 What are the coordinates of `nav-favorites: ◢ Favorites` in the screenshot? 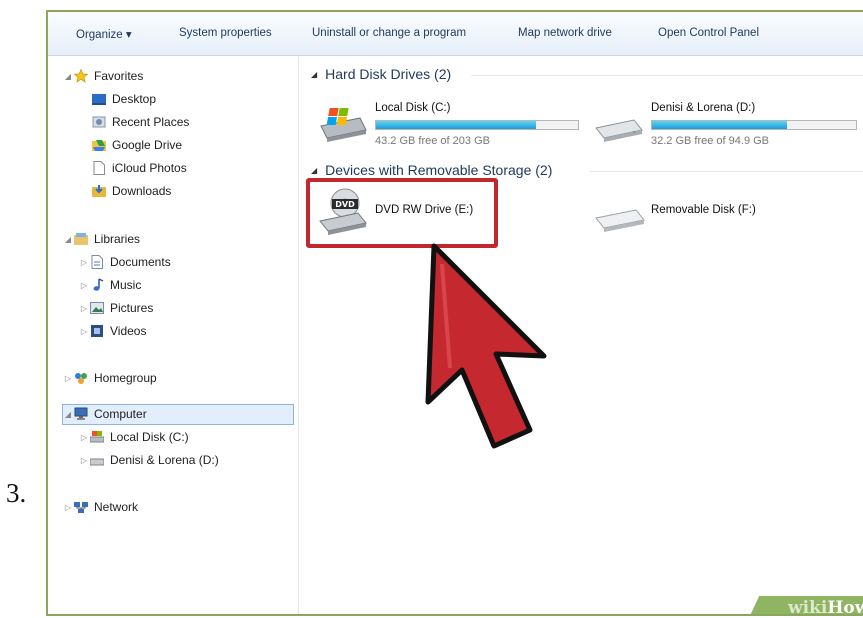 It's located at (102, 76).